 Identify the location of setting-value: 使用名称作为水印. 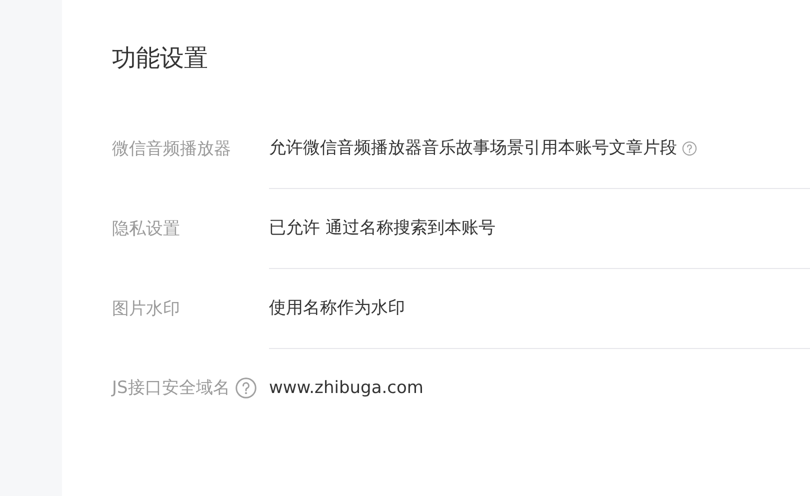
(337, 308).